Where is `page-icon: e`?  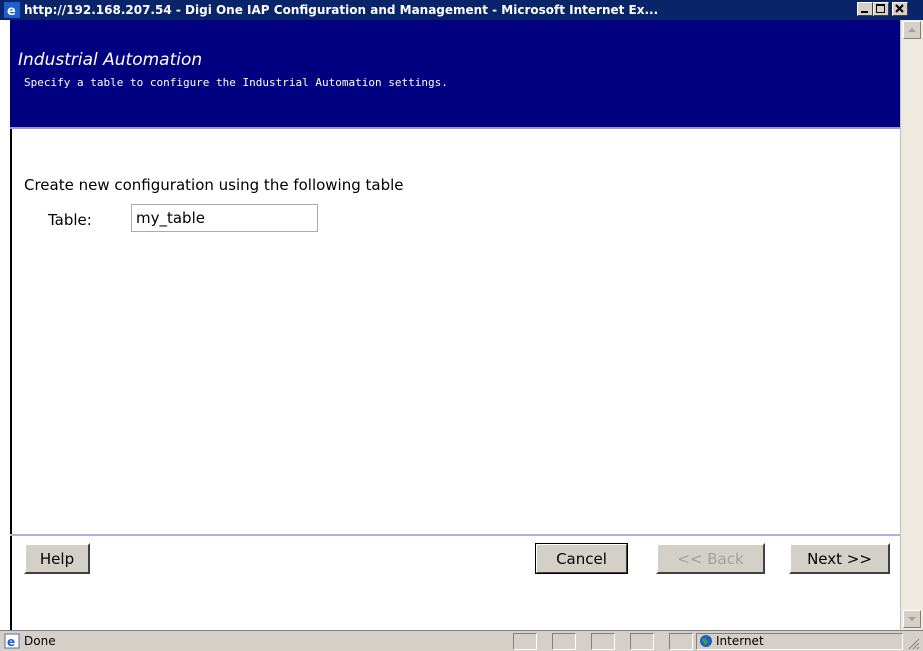
page-icon: e is located at coordinates (12, 641).